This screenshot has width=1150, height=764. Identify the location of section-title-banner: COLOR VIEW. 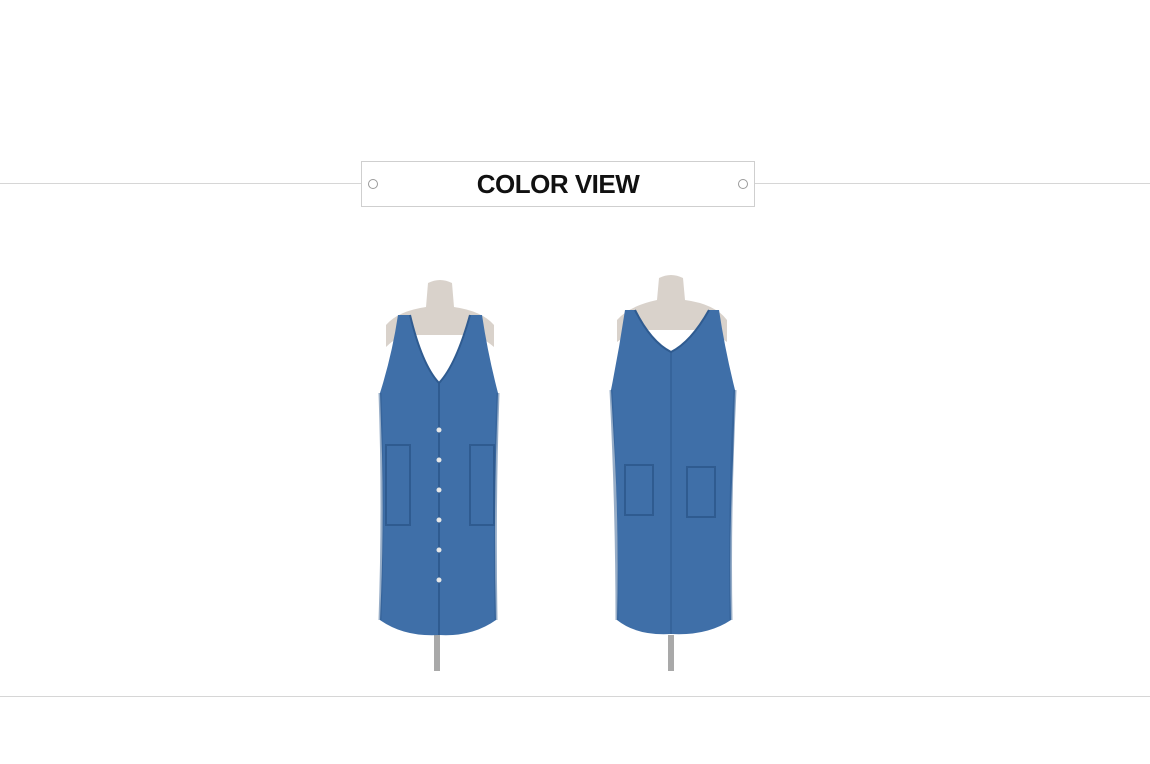
(558, 184).